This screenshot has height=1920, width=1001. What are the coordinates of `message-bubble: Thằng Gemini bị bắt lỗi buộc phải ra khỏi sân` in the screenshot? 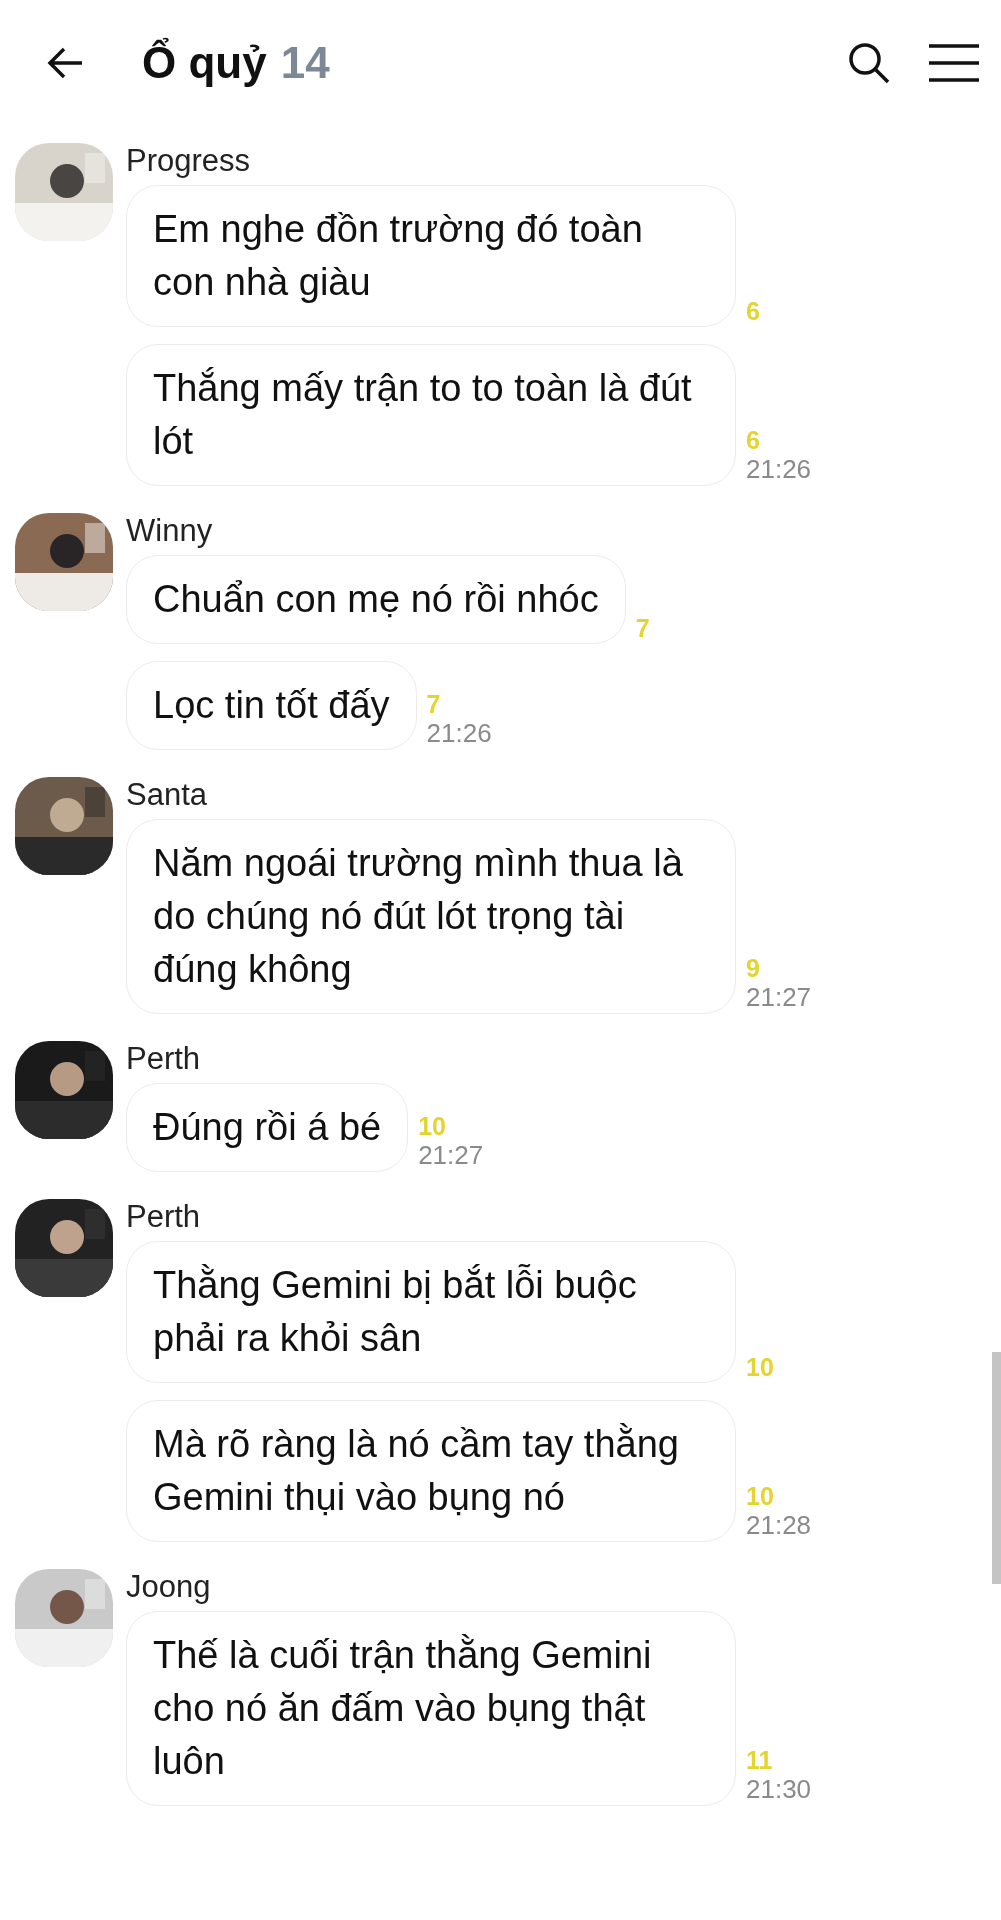 It's located at (431, 1312).